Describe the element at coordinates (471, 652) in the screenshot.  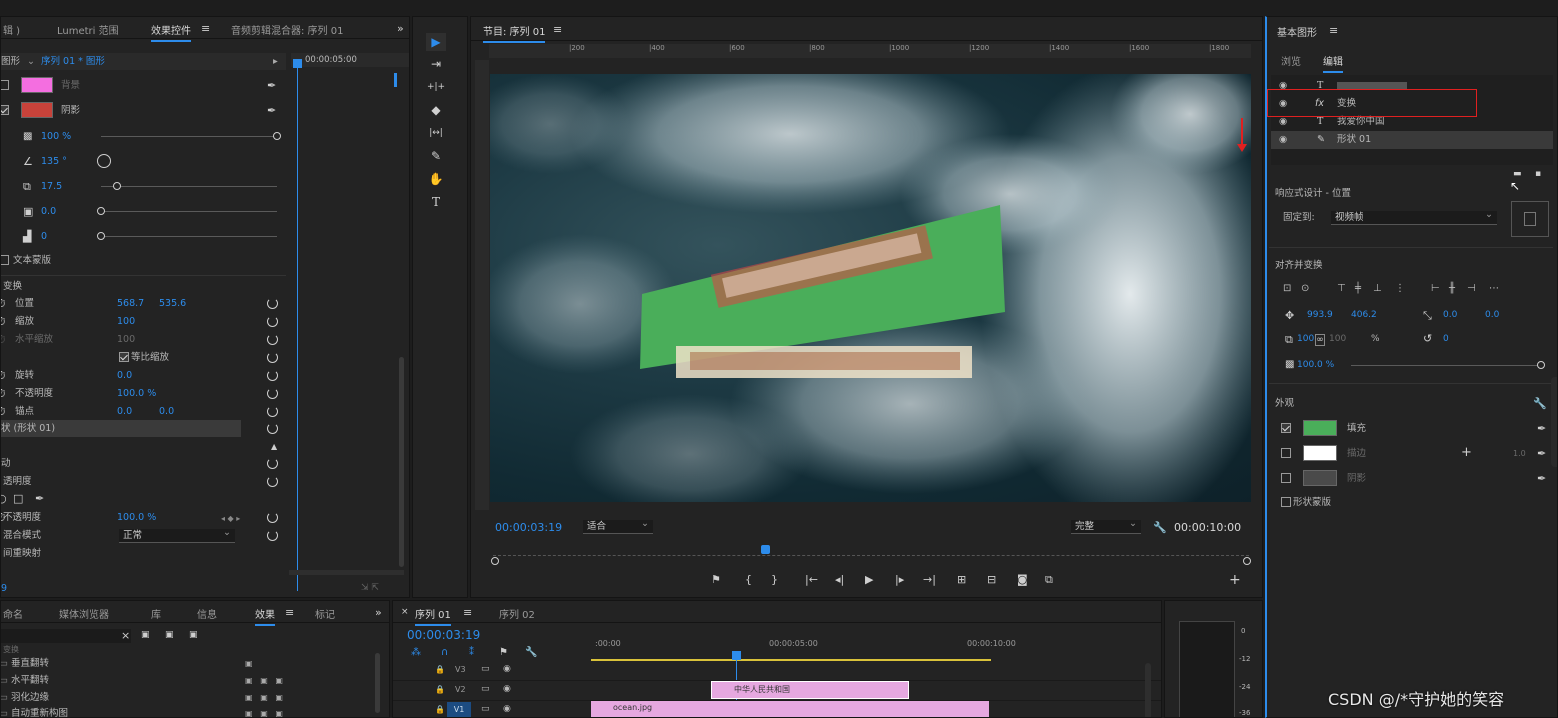
I see `linked-selection-icon: ⁑` at that location.